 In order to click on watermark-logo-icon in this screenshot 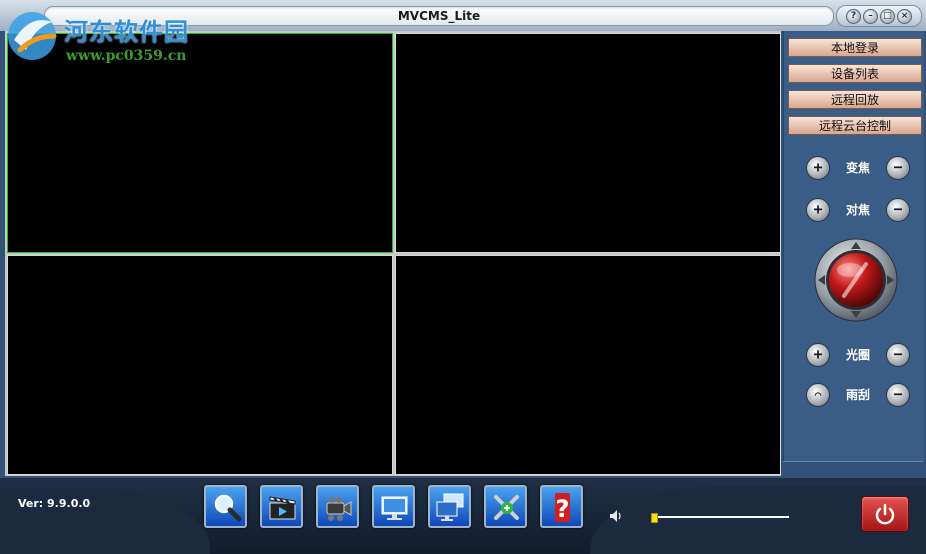, I will do `click(32, 36)`.